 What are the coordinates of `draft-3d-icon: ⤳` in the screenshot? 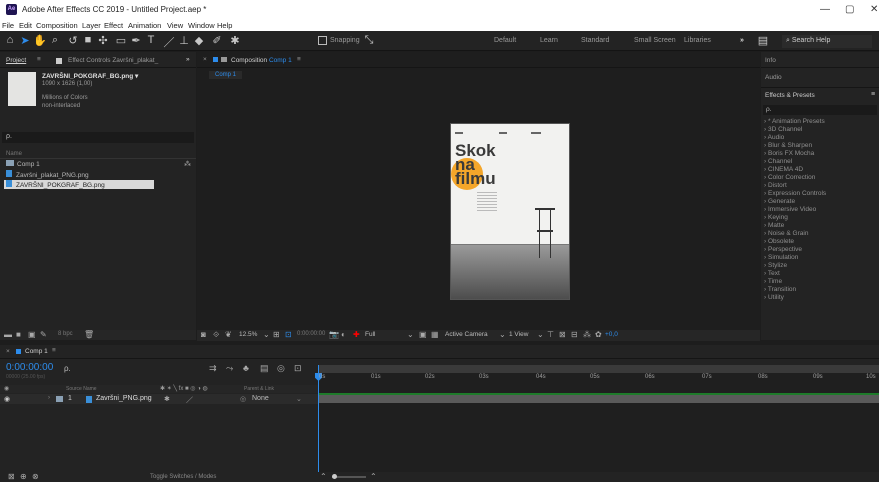 It's located at (229, 368).